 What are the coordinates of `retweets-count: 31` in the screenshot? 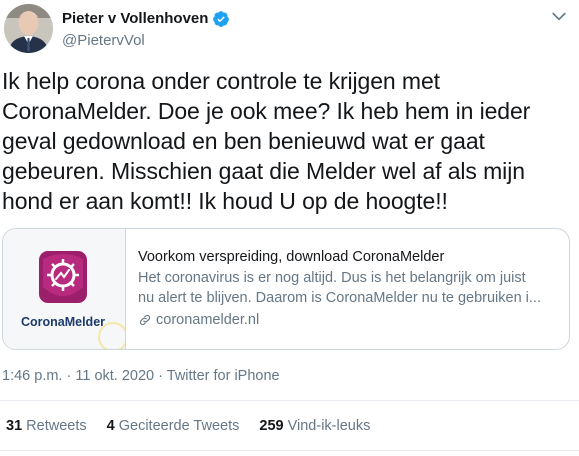 It's located at (14, 426).